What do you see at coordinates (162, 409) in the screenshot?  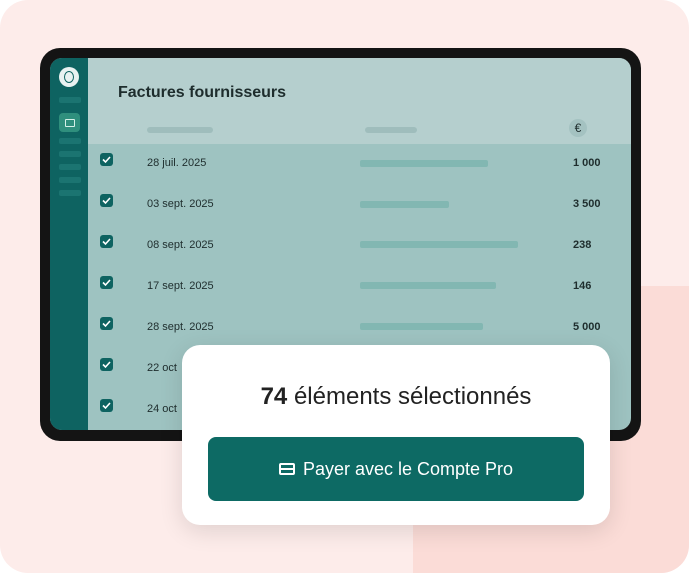 I see `invoice-date: 24 oct` at bounding box center [162, 409].